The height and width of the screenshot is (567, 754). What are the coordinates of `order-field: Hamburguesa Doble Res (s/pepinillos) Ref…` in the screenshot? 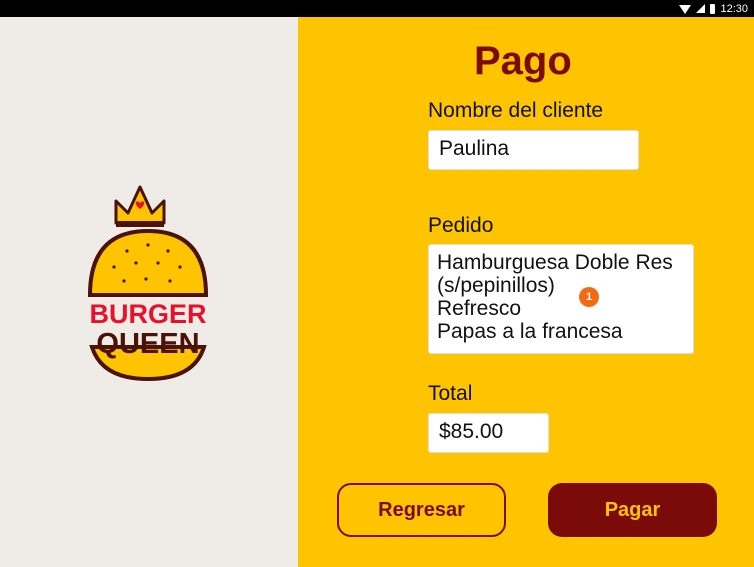 It's located at (561, 299).